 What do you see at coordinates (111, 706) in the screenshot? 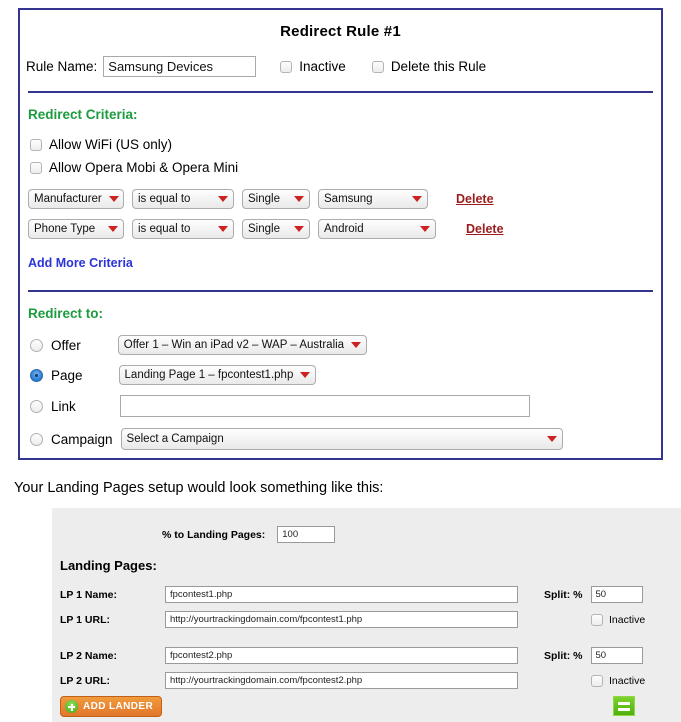
I see `add-lander-button: ADD LANDER` at bounding box center [111, 706].